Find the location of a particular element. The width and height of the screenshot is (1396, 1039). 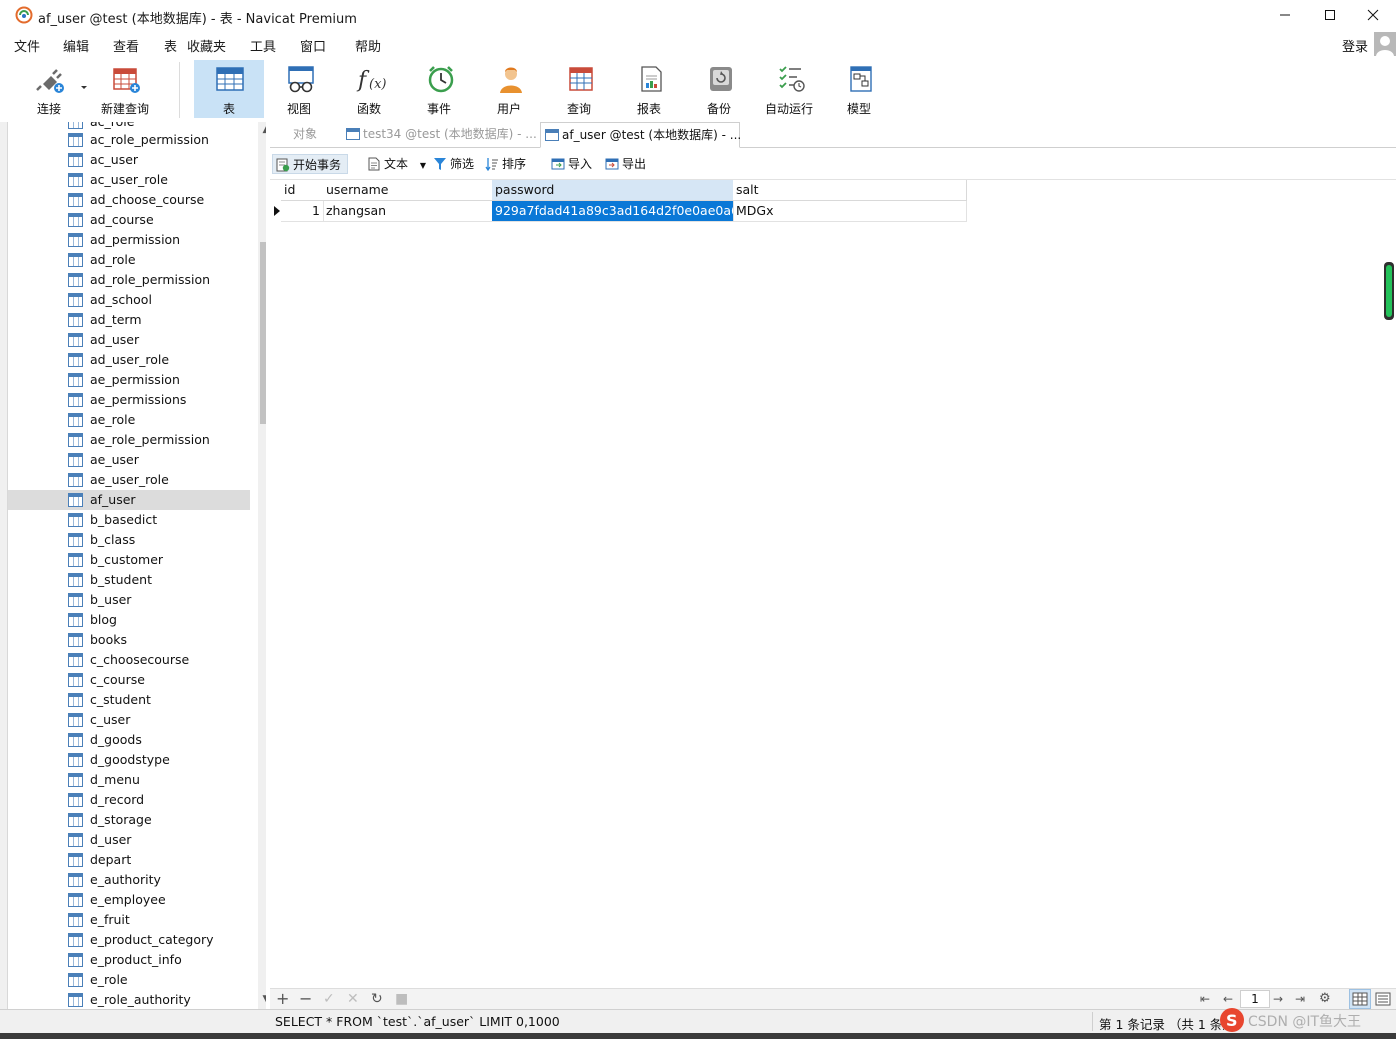

add-record-icon: + is located at coordinates (282, 999).